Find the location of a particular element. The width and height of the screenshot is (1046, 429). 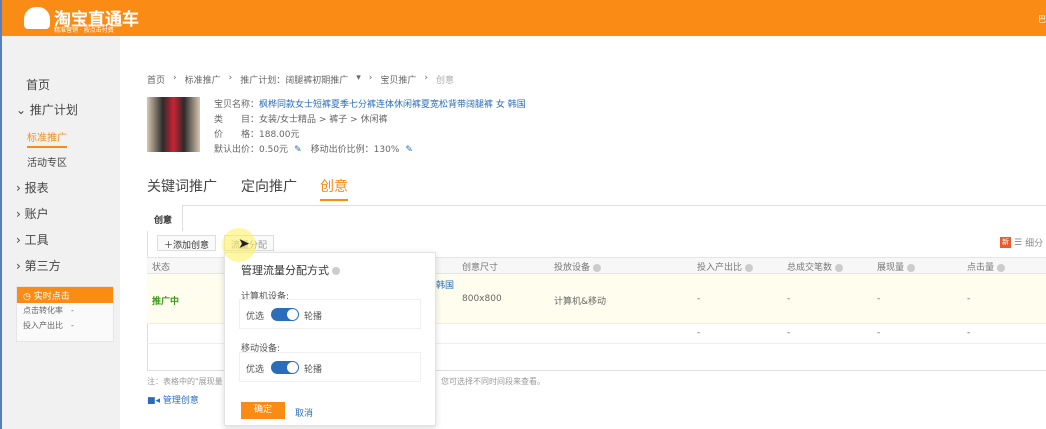

crumb-current: 创意 is located at coordinates (445, 81).